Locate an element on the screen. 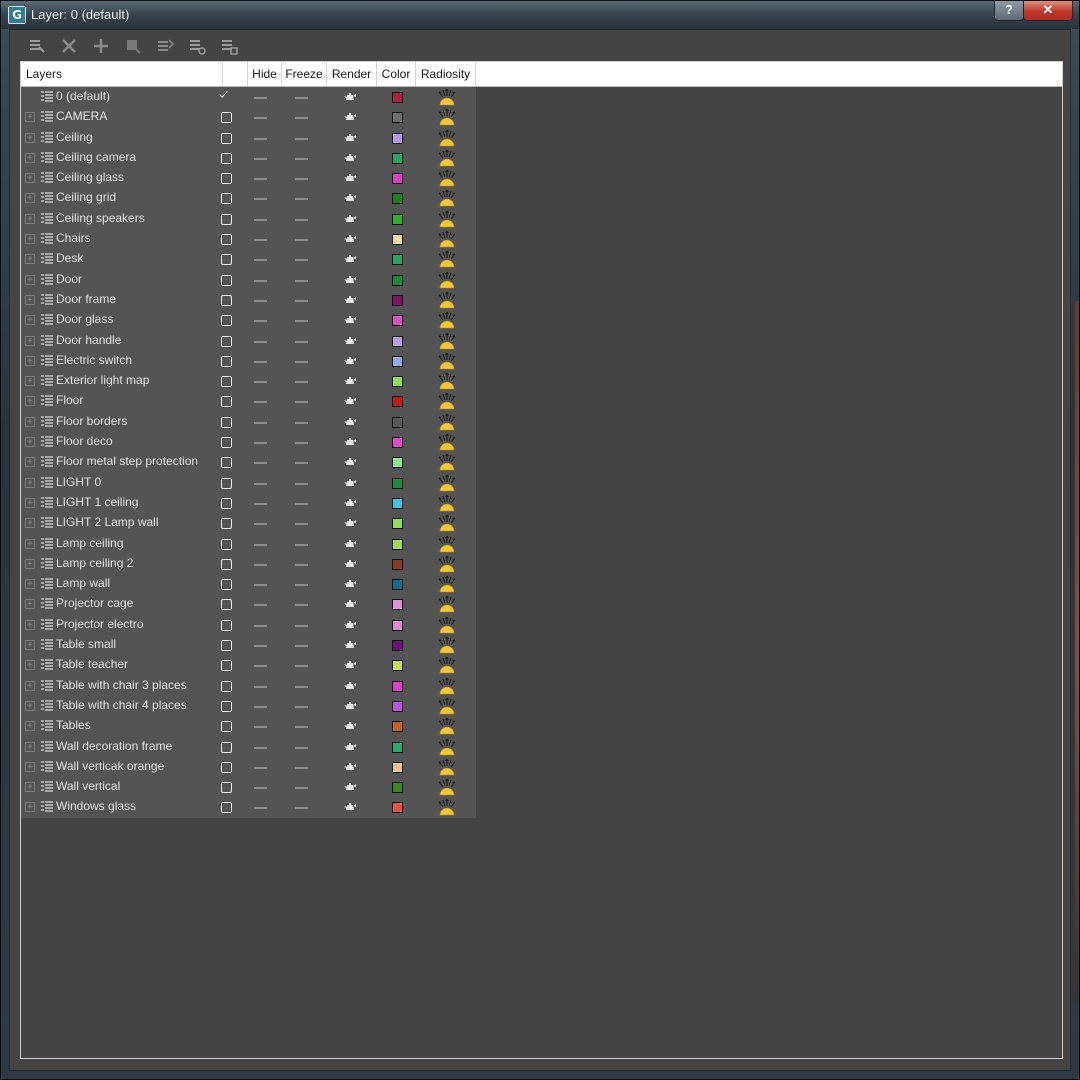  layer-name: Door handle is located at coordinates (88, 340).